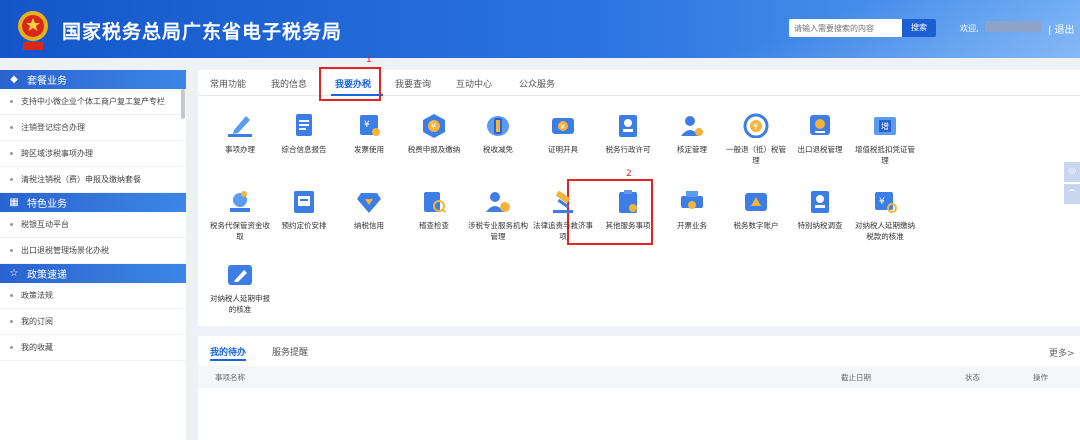 This screenshot has width=1080, height=440. Describe the element at coordinates (1072, 172) in the screenshot. I see `feedback-float-icon: ☼` at that location.